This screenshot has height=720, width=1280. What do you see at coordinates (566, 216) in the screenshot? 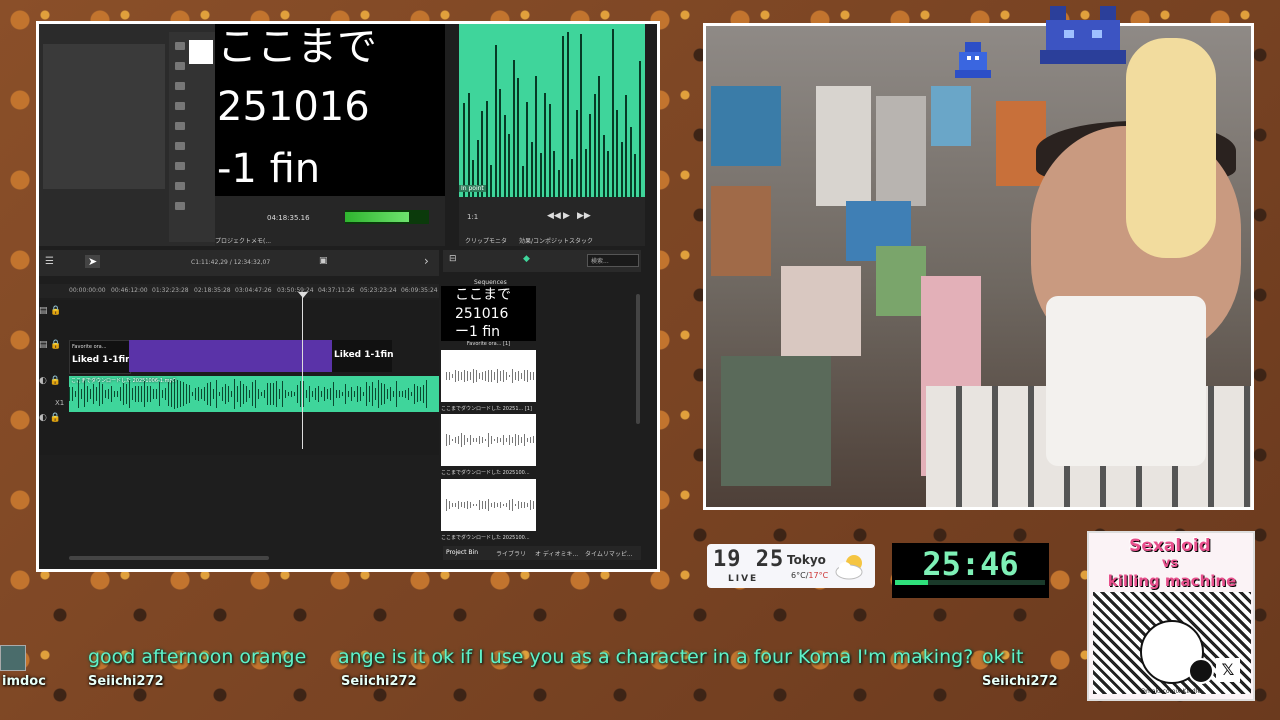
I see `play-icon: ▶` at bounding box center [566, 216].